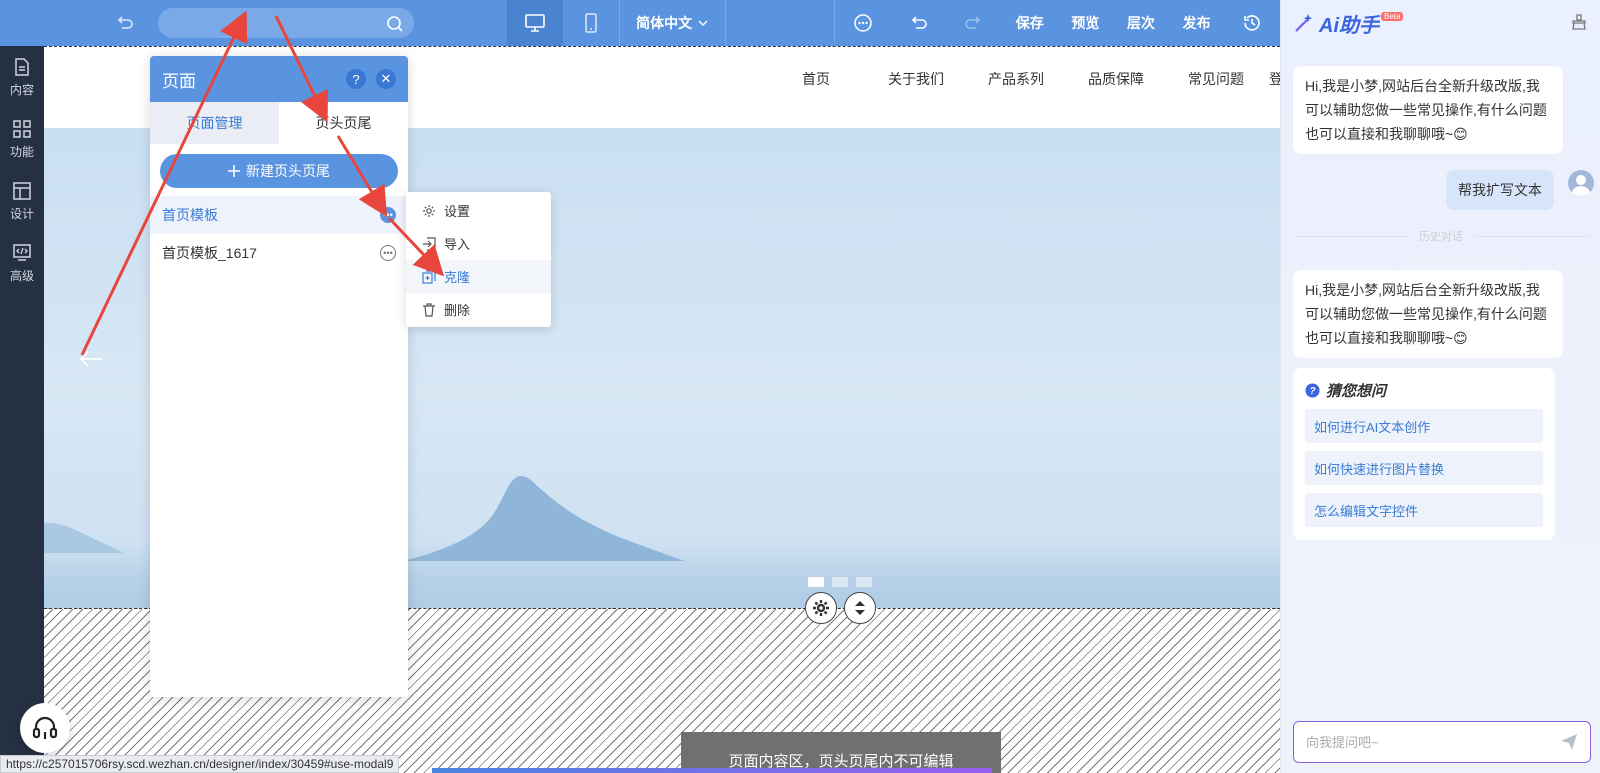 The width and height of the screenshot is (1600, 773). What do you see at coordinates (457, 277) in the screenshot?
I see `menu-item-label: 克隆` at bounding box center [457, 277].